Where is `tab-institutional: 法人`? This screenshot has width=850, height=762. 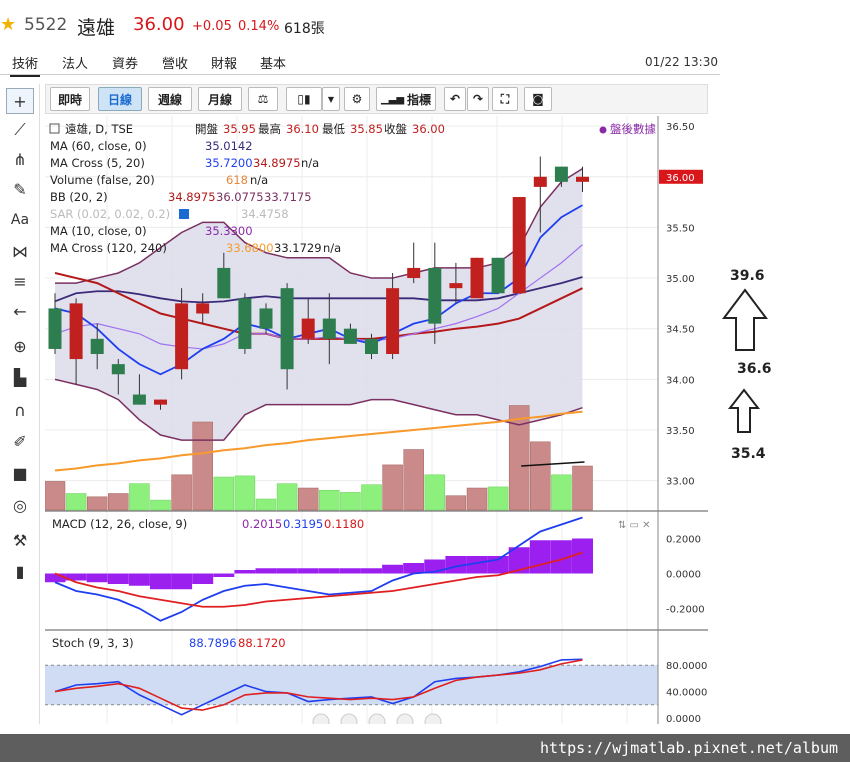
tab-institutional: 法人 is located at coordinates (75, 62).